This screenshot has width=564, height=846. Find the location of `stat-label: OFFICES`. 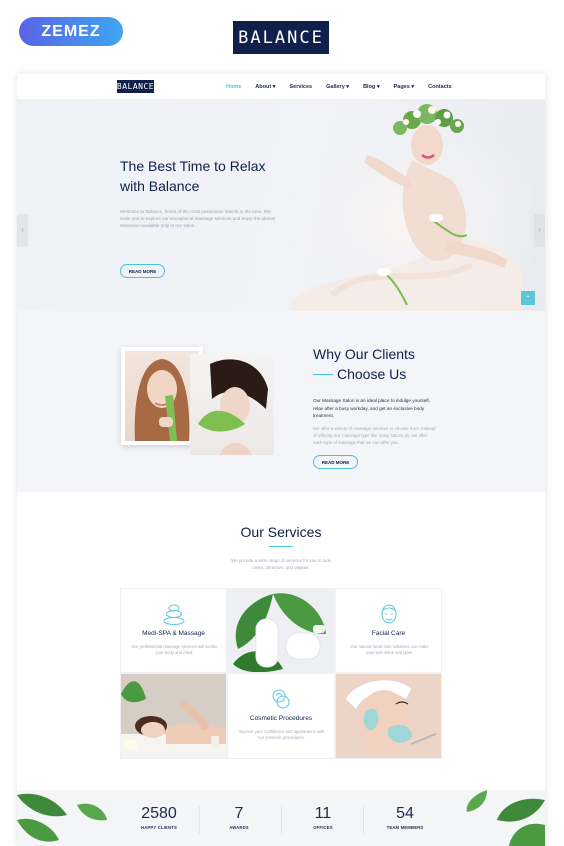

stat-label: OFFICES is located at coordinates (323, 827).